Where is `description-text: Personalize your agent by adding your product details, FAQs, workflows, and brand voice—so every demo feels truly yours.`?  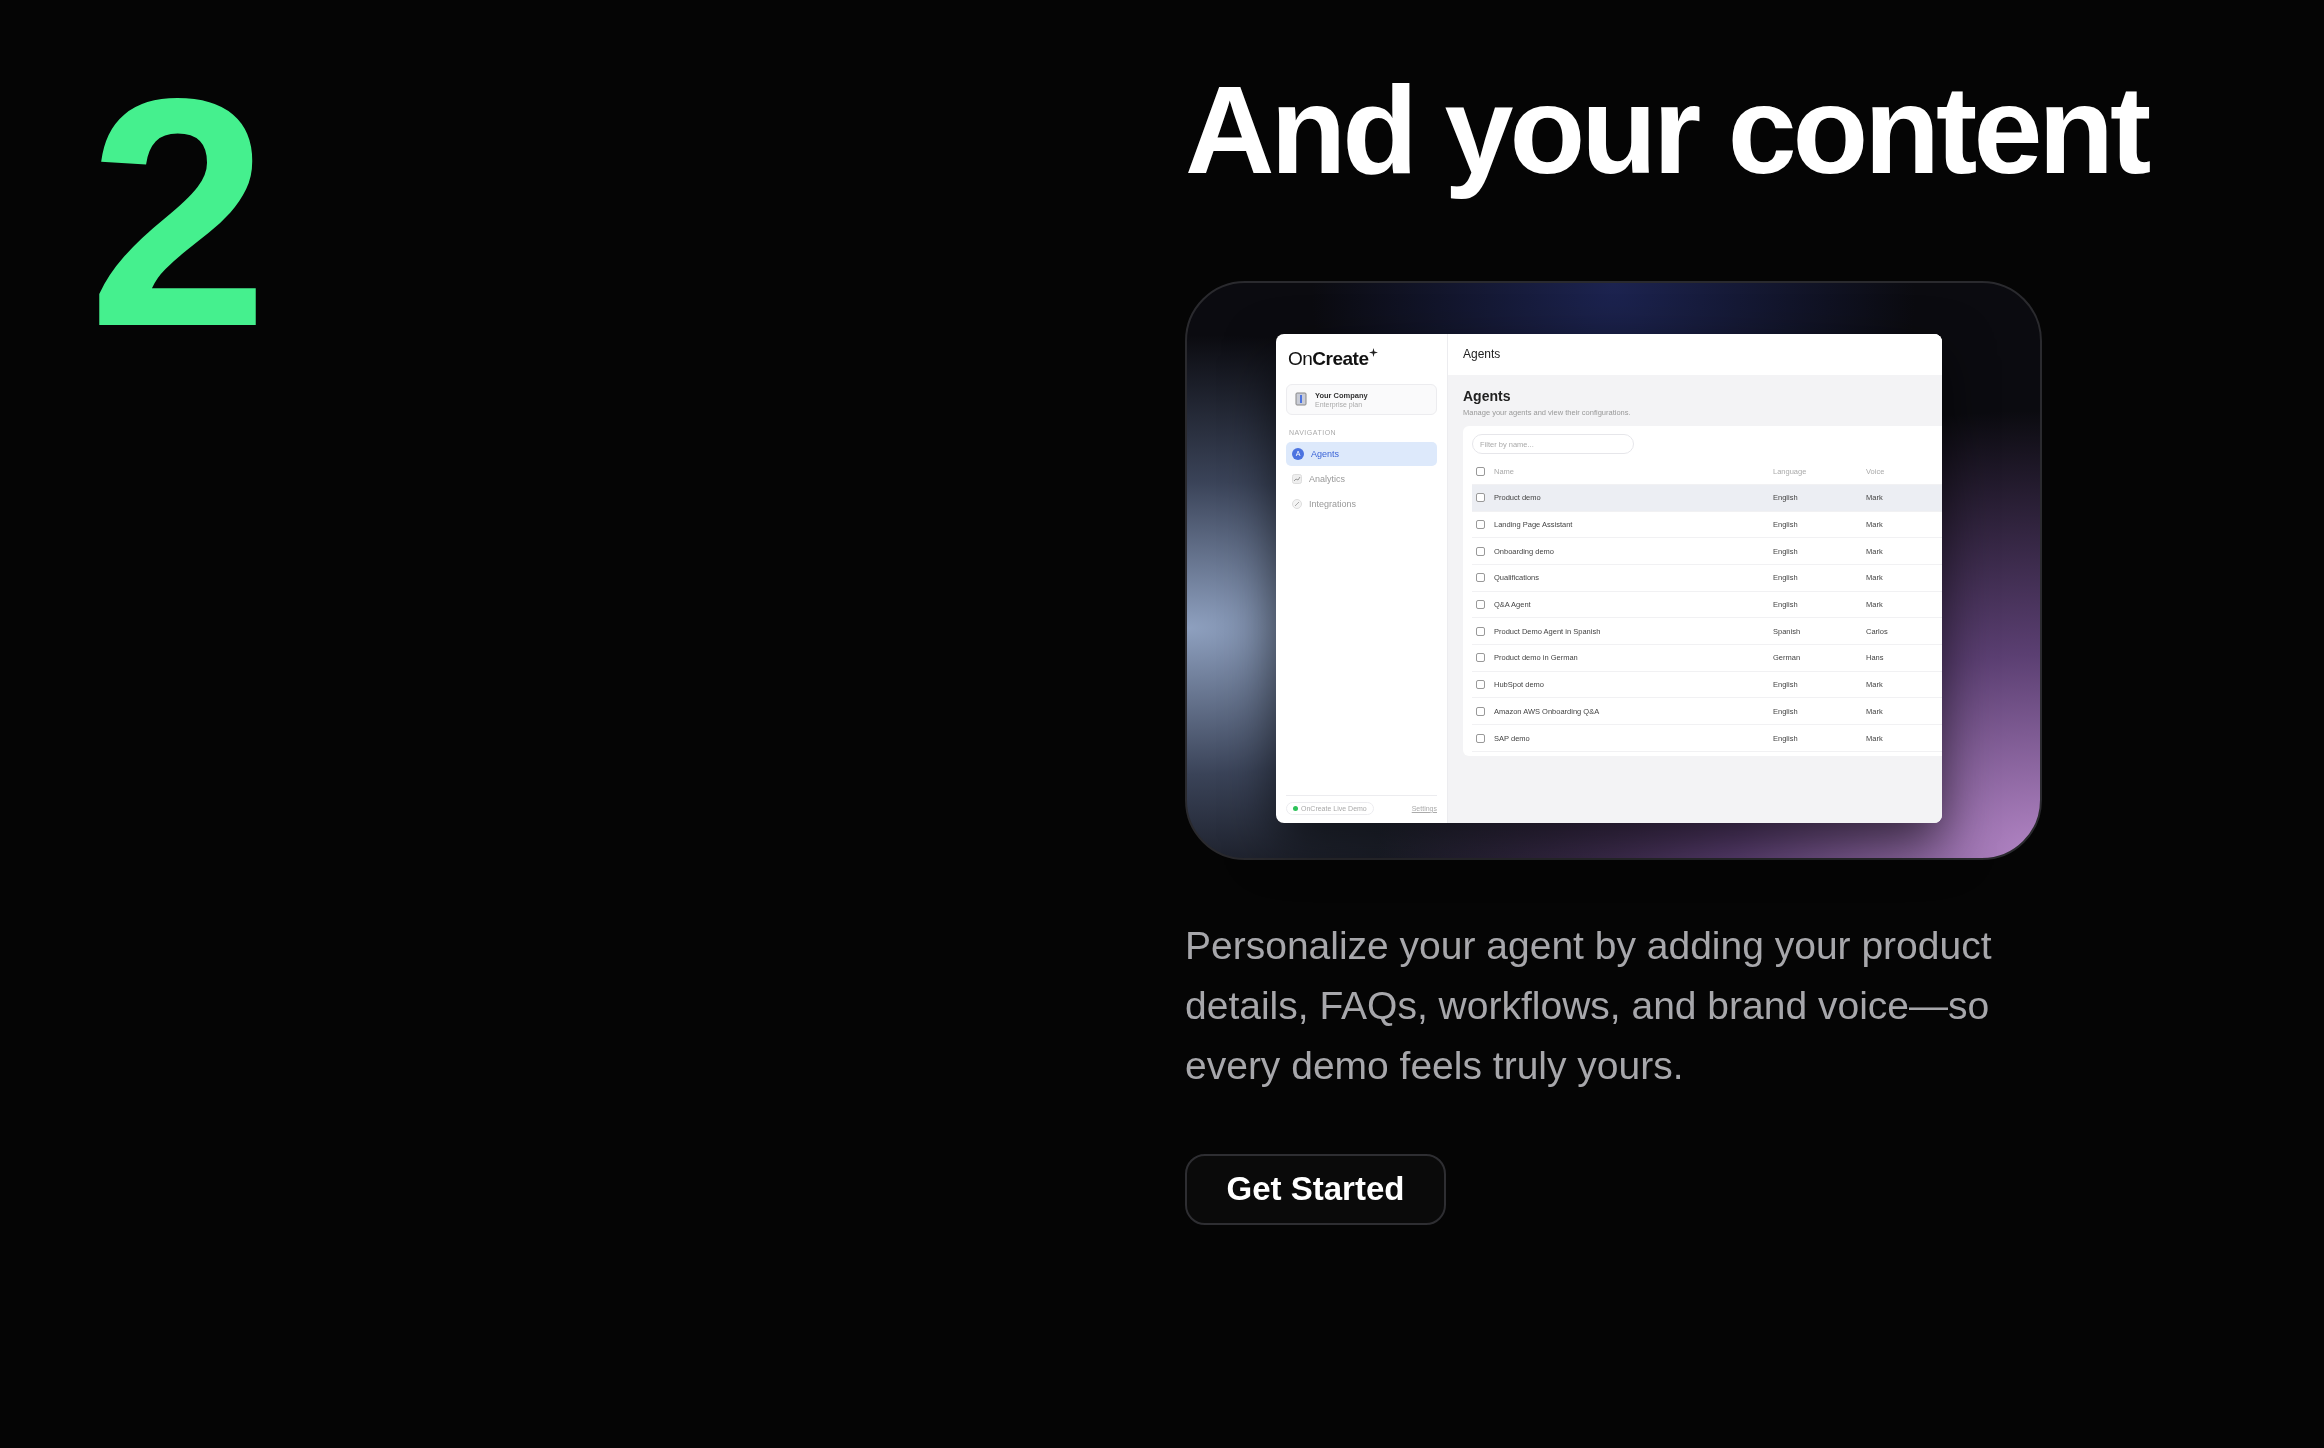 description-text: Personalize your agent by adding your product details, FAQs, workflows, and brand voice—so every demo feels truly yours. is located at coordinates (1589, 1005).